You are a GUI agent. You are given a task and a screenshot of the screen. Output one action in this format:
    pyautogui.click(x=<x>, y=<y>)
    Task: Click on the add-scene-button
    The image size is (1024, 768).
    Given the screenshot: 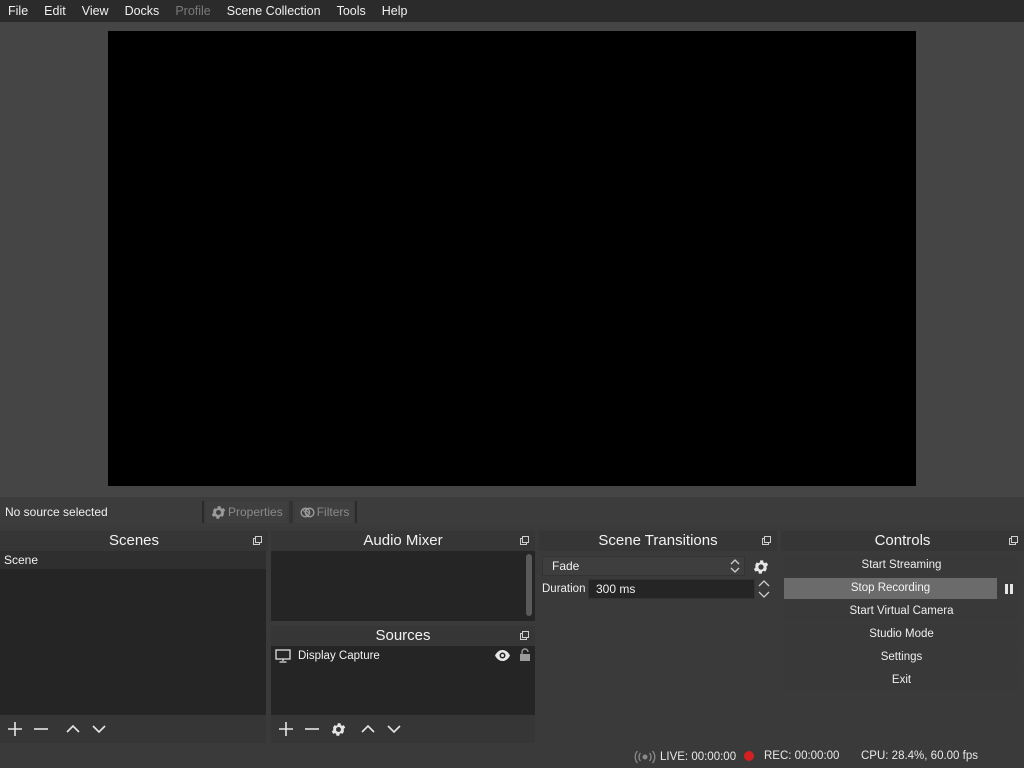 What is the action you would take?
    pyautogui.click(x=15, y=729)
    